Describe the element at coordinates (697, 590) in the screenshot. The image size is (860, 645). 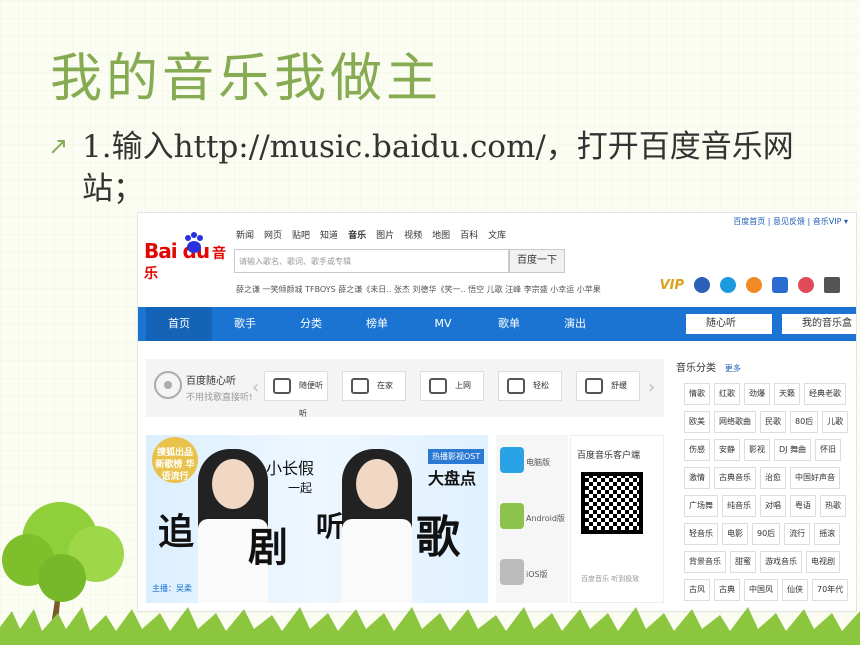
I see `category-tag: 古风` at that location.